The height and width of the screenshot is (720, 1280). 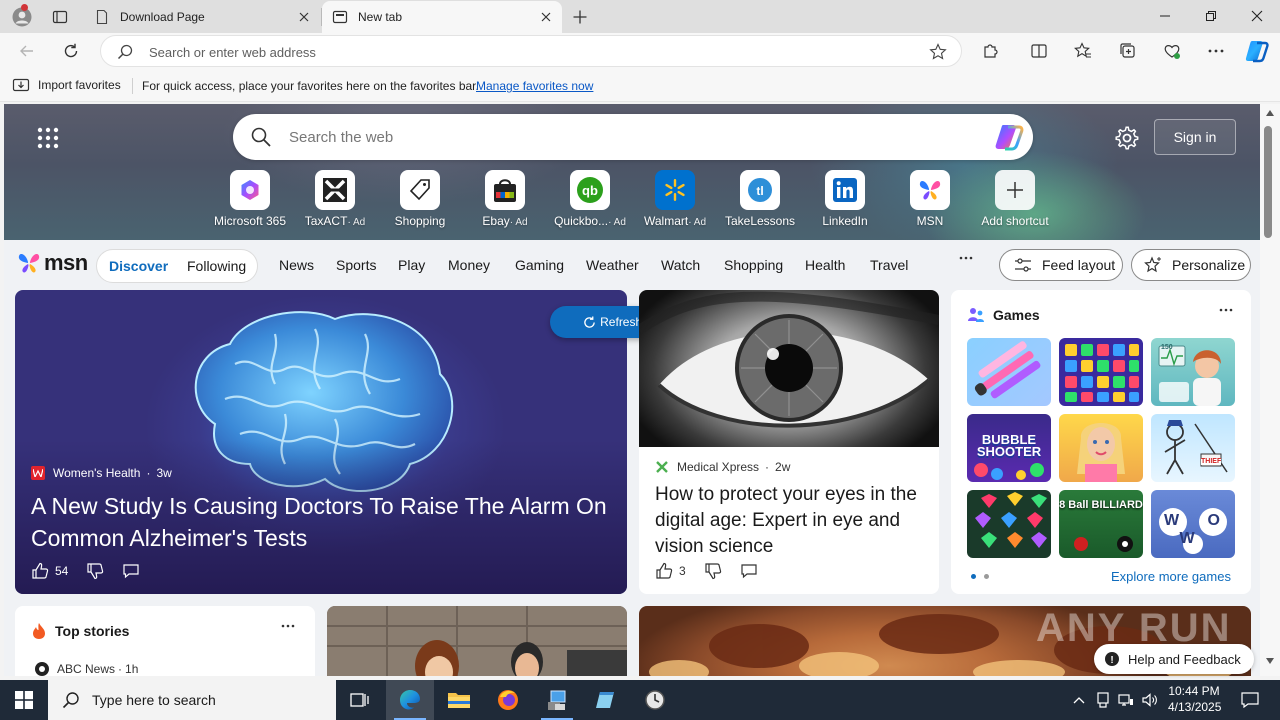 What do you see at coordinates (410, 700) in the screenshot?
I see `taskbar-edge` at bounding box center [410, 700].